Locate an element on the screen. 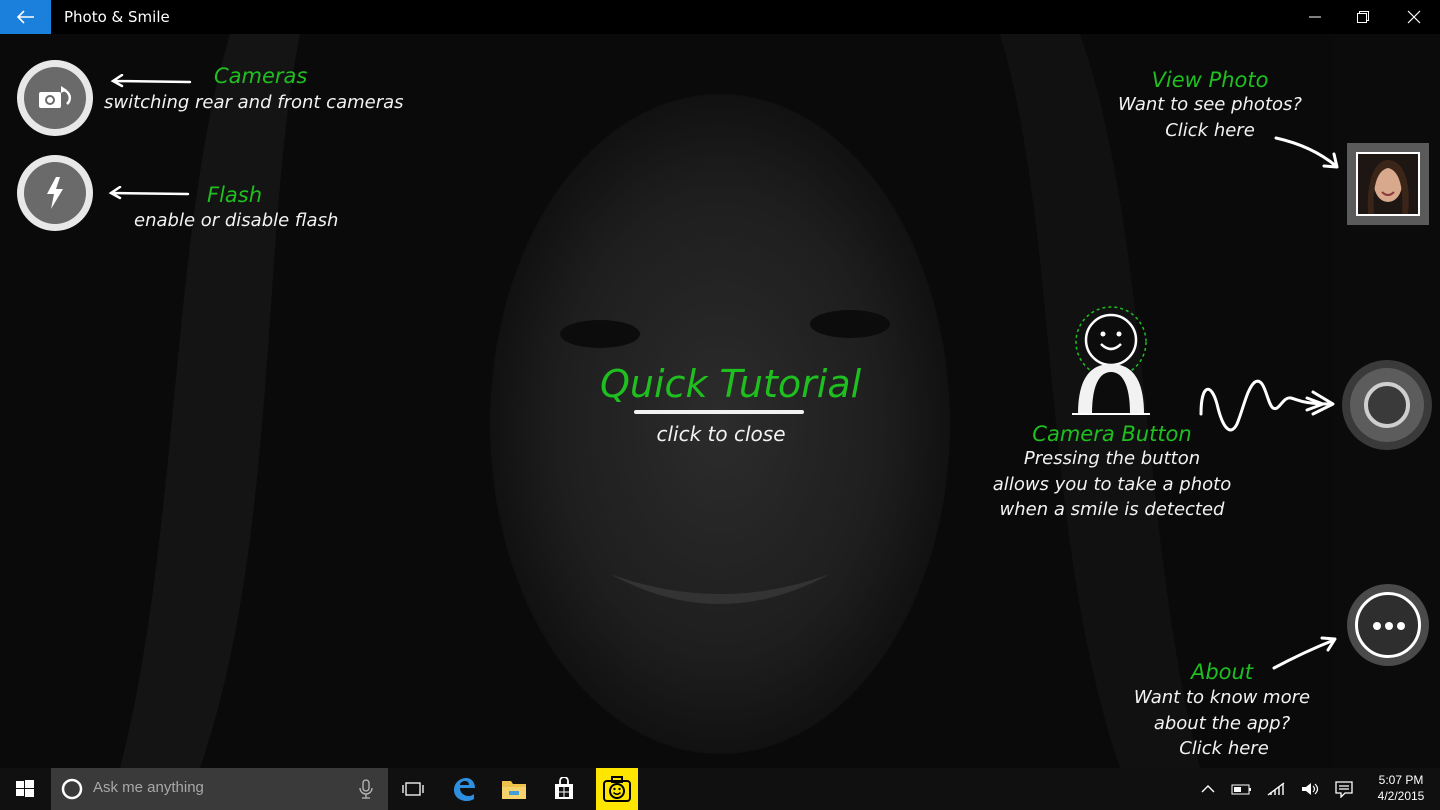 The image size is (1440, 810). view-photo-arrow is located at coordinates (1306, 152).